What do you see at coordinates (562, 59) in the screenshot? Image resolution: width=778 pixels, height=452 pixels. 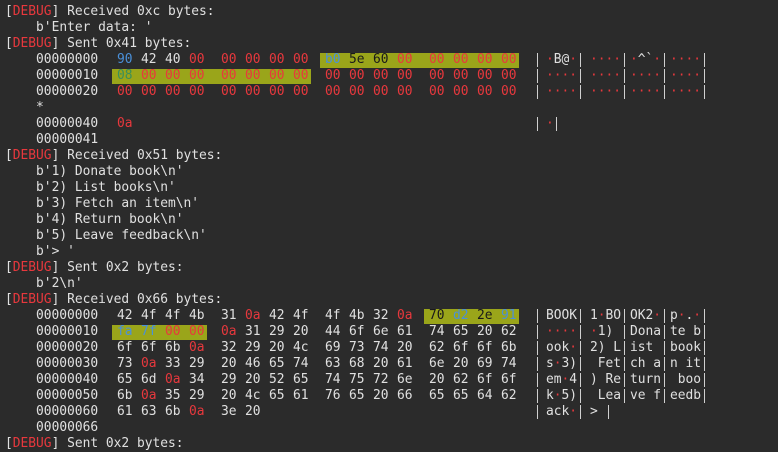 I see `ascii-group: ·B@·` at bounding box center [562, 59].